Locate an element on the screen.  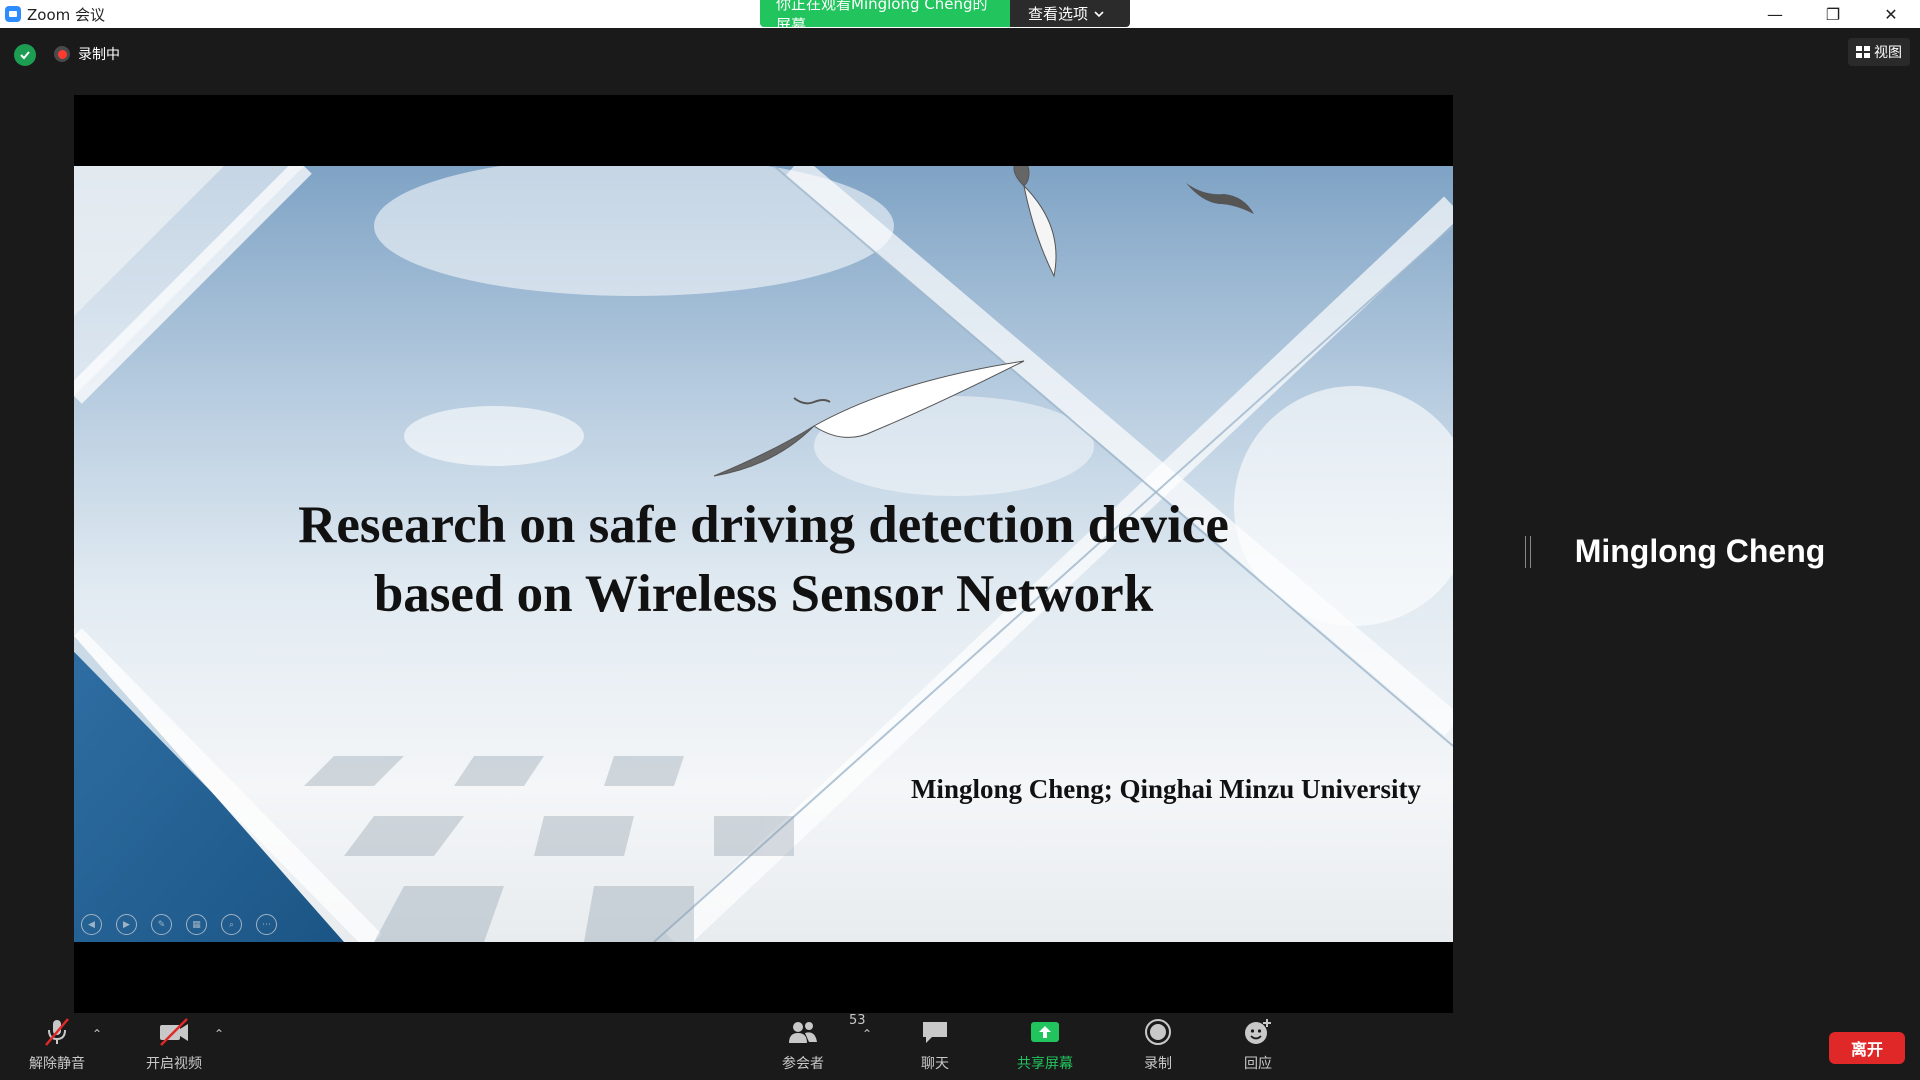
participants-button: 53 参会者 is located at coordinates (814, 1043).